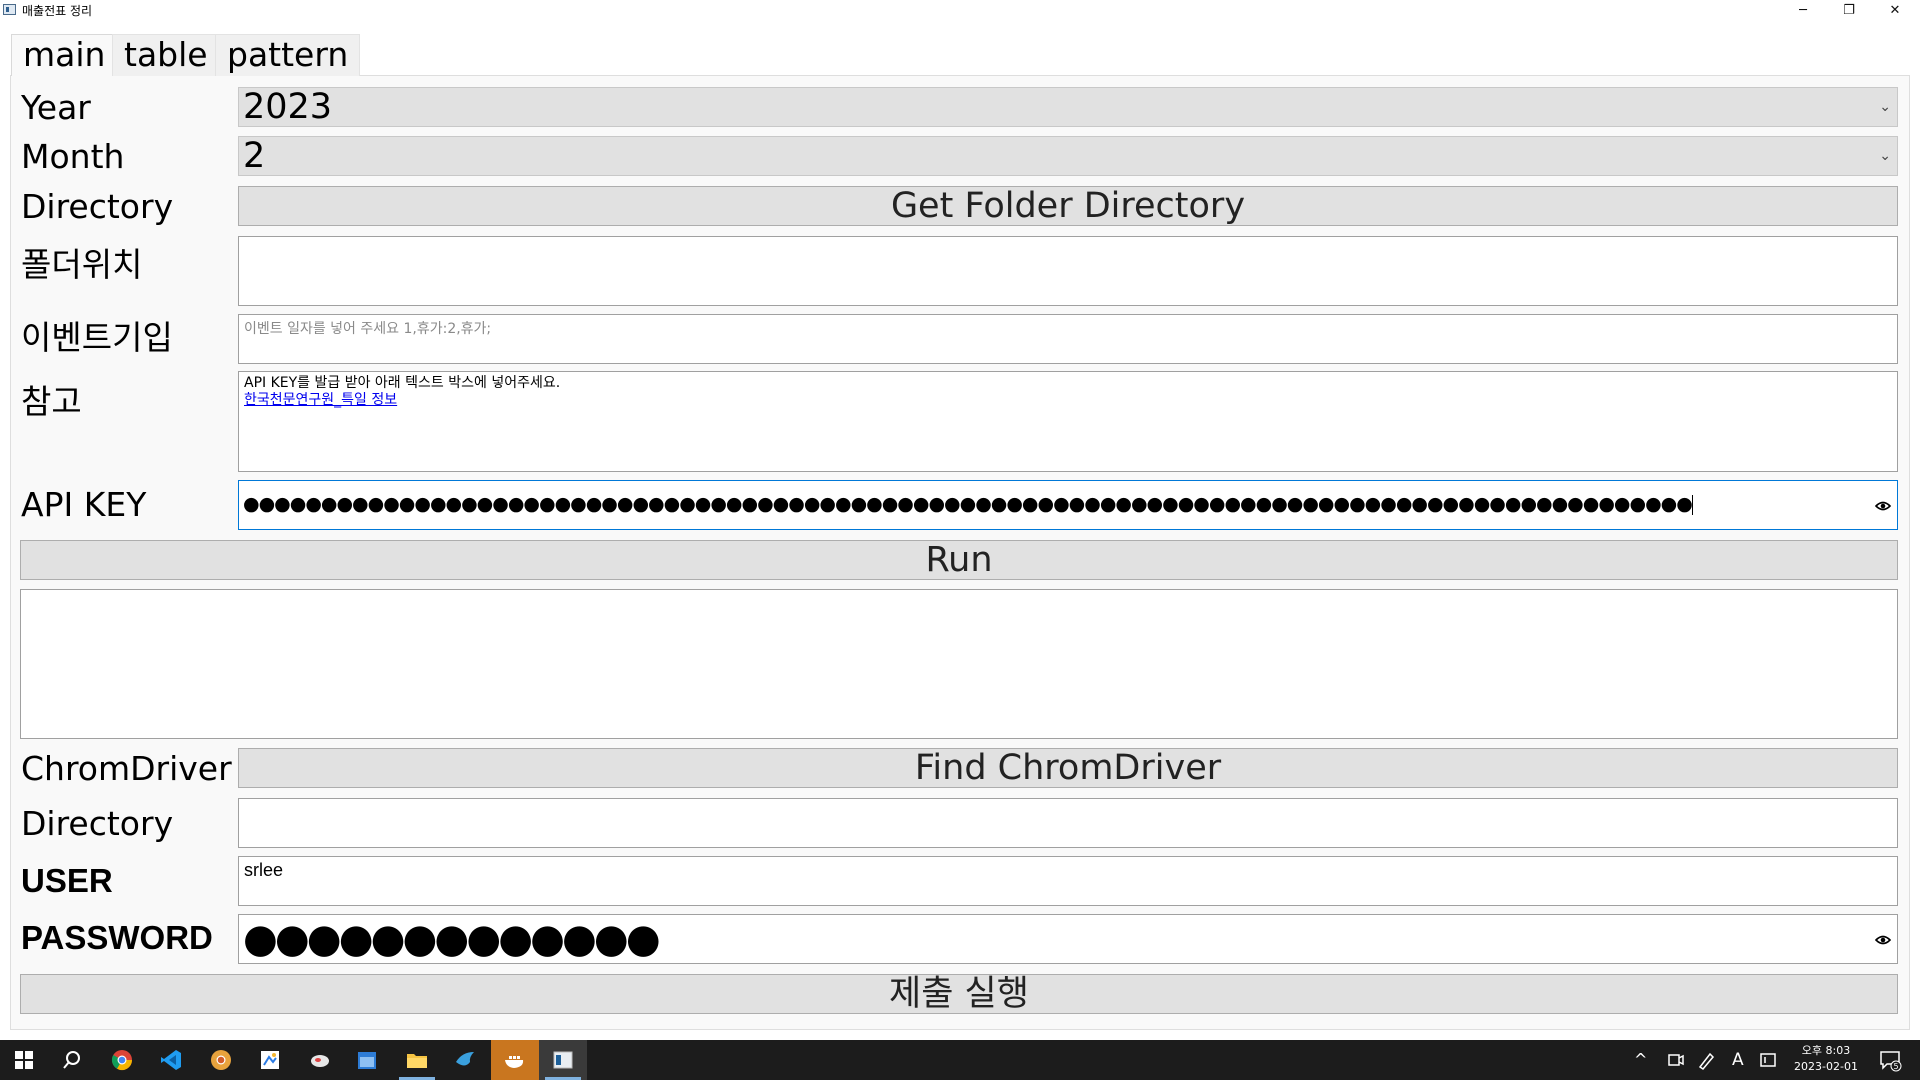 The image size is (1920, 1080). Describe the element at coordinates (465, 1060) in the screenshot. I see `bird-app-icon` at that location.